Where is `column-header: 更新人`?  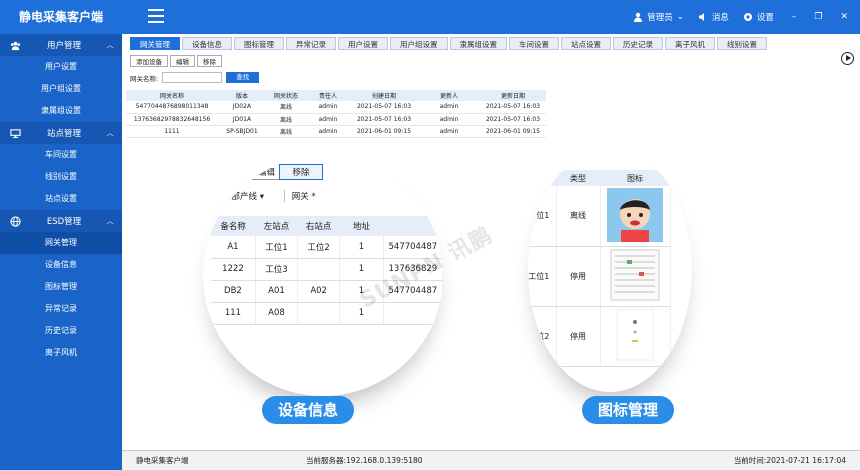 column-header: 更新人 is located at coordinates (449, 95).